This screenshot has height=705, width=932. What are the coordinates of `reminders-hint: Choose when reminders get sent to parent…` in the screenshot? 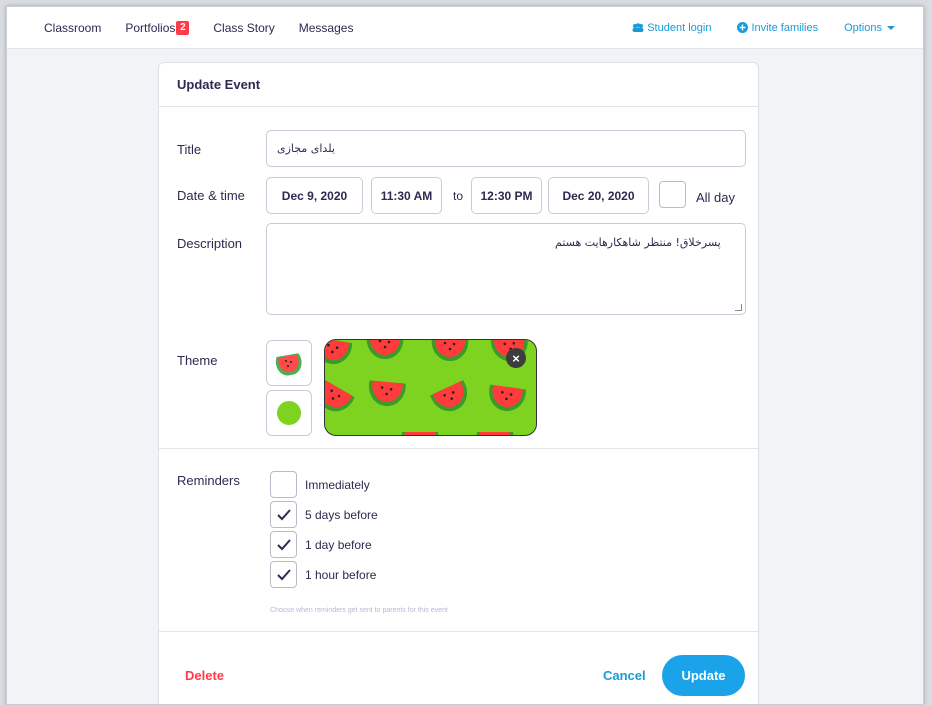 It's located at (359, 610).